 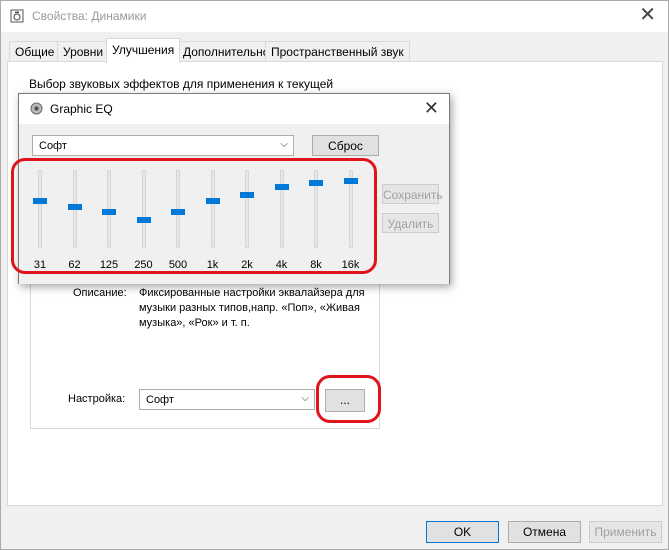 What do you see at coordinates (81, 109) in the screenshot?
I see `eq-title: Graphic EQ` at bounding box center [81, 109].